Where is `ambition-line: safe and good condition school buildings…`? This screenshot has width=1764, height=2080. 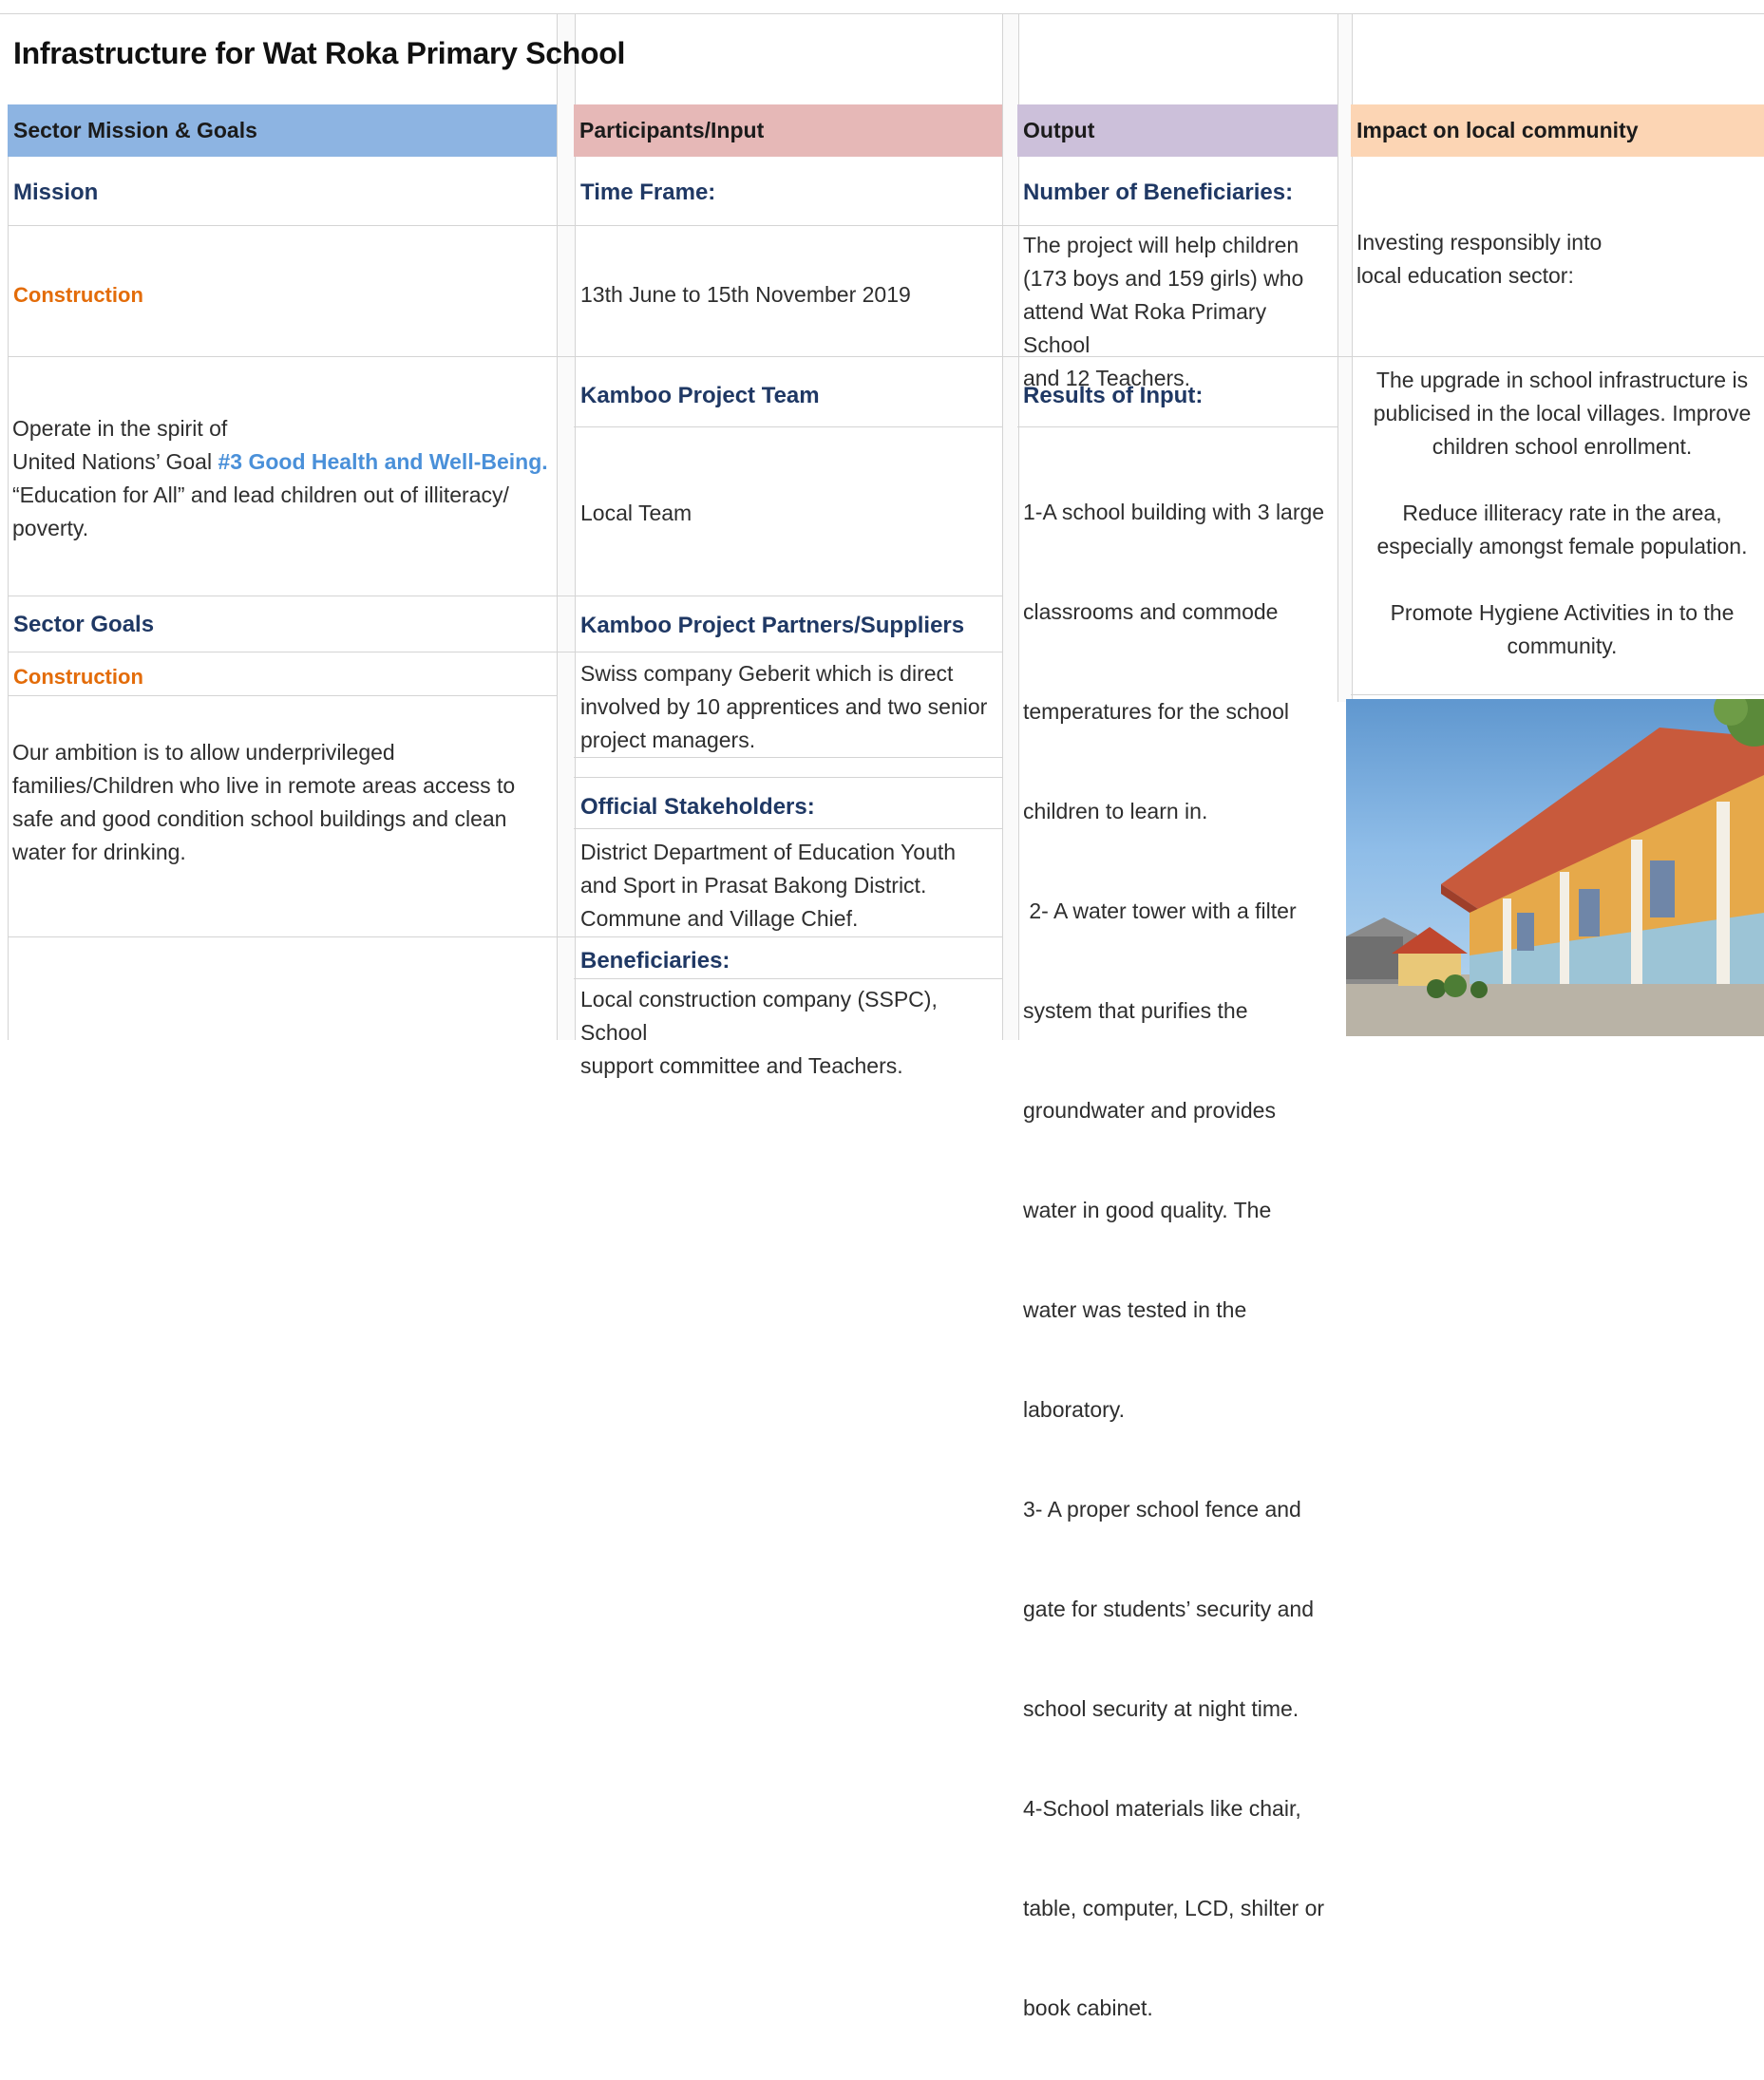
ambition-line: safe and good condition school buildings… is located at coordinates (259, 818).